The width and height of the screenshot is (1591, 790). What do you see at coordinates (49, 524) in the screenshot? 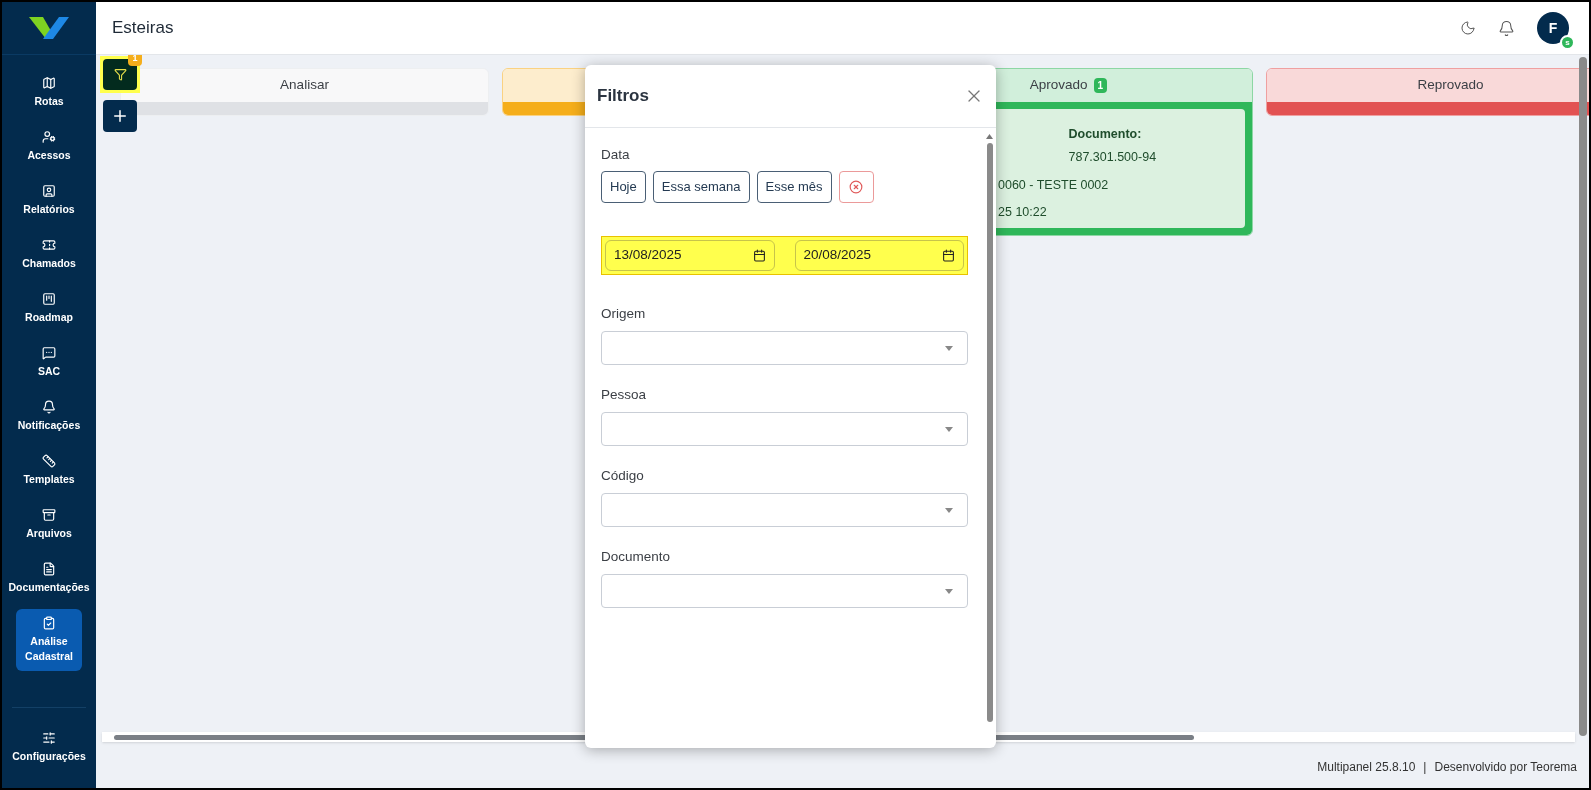
I see `sidebar-item: Arquivos` at bounding box center [49, 524].